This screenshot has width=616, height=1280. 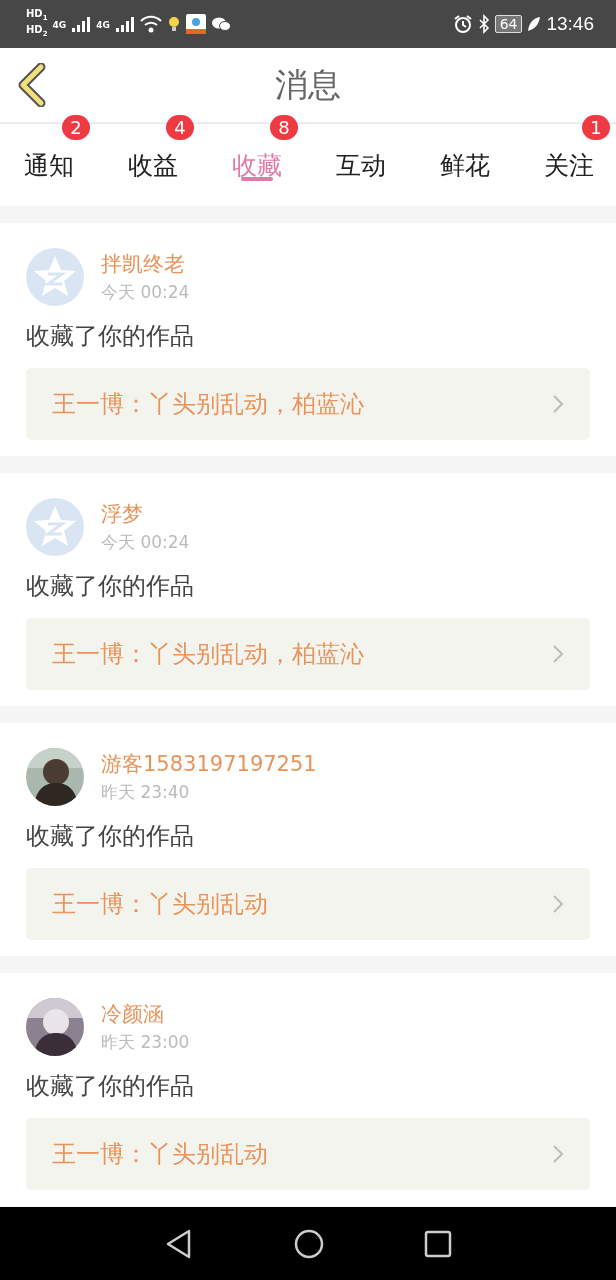 I want to click on wifi-icon, so click(x=150, y=24).